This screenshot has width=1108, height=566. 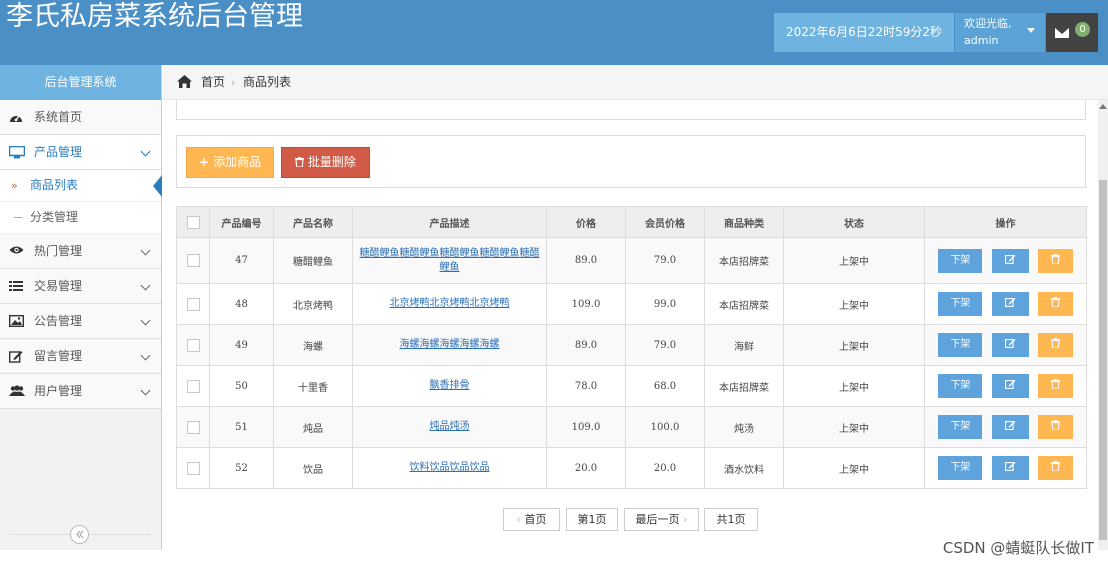 I want to click on sidebar-item-products: 产品管理, so click(x=80, y=152).